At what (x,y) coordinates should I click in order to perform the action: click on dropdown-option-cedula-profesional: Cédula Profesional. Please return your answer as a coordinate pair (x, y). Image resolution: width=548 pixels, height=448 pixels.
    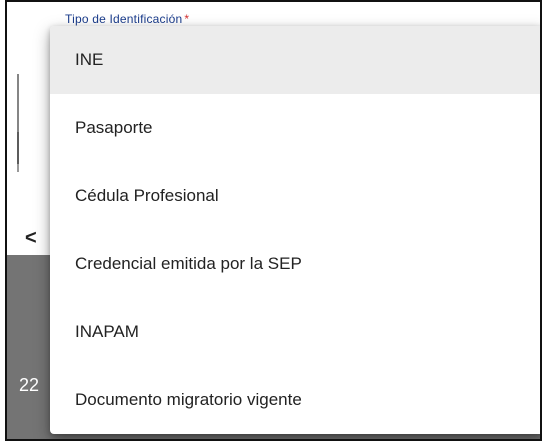
    Looking at the image, I should click on (295, 196).